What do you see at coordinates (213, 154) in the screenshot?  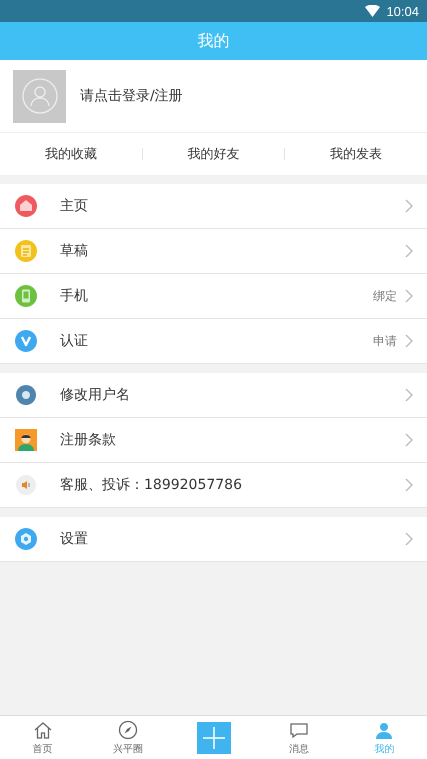 I see `quick-link: 我的好友` at bounding box center [213, 154].